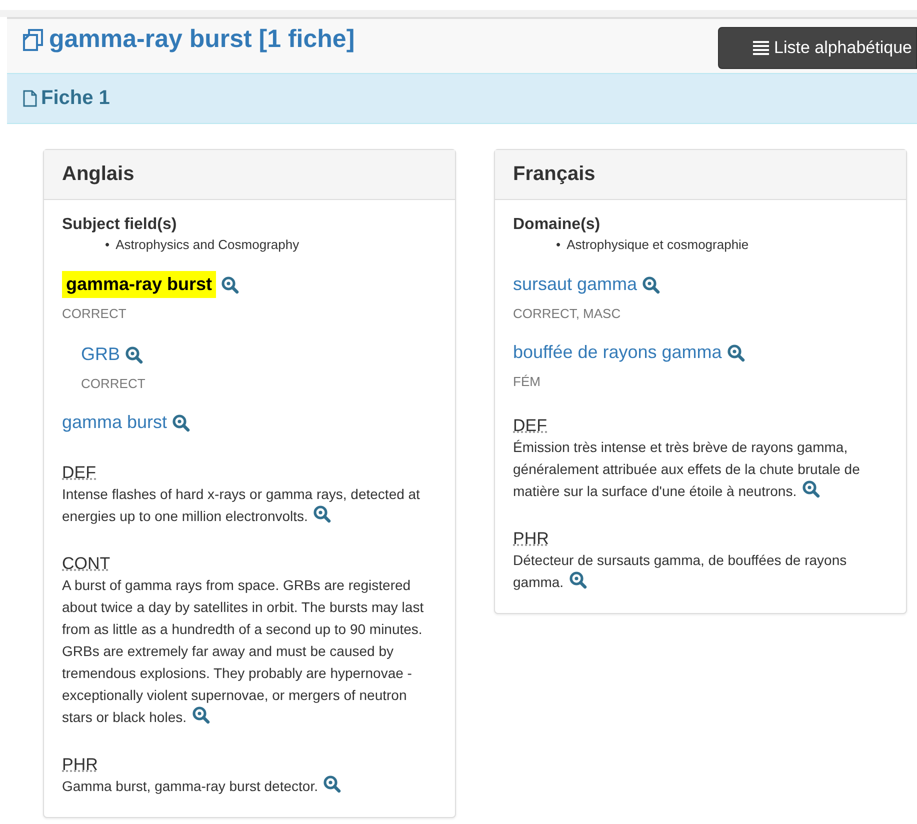 The image size is (917, 824). Describe the element at coordinates (527, 381) in the screenshot. I see `term-status: FÉM` at that location.